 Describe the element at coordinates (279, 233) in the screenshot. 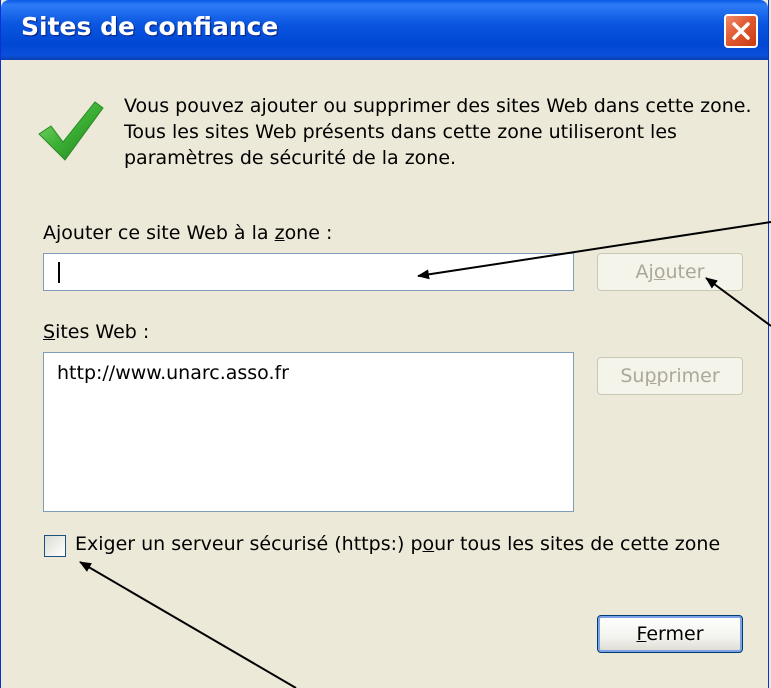

I see `add-site-label-accel: z` at that location.